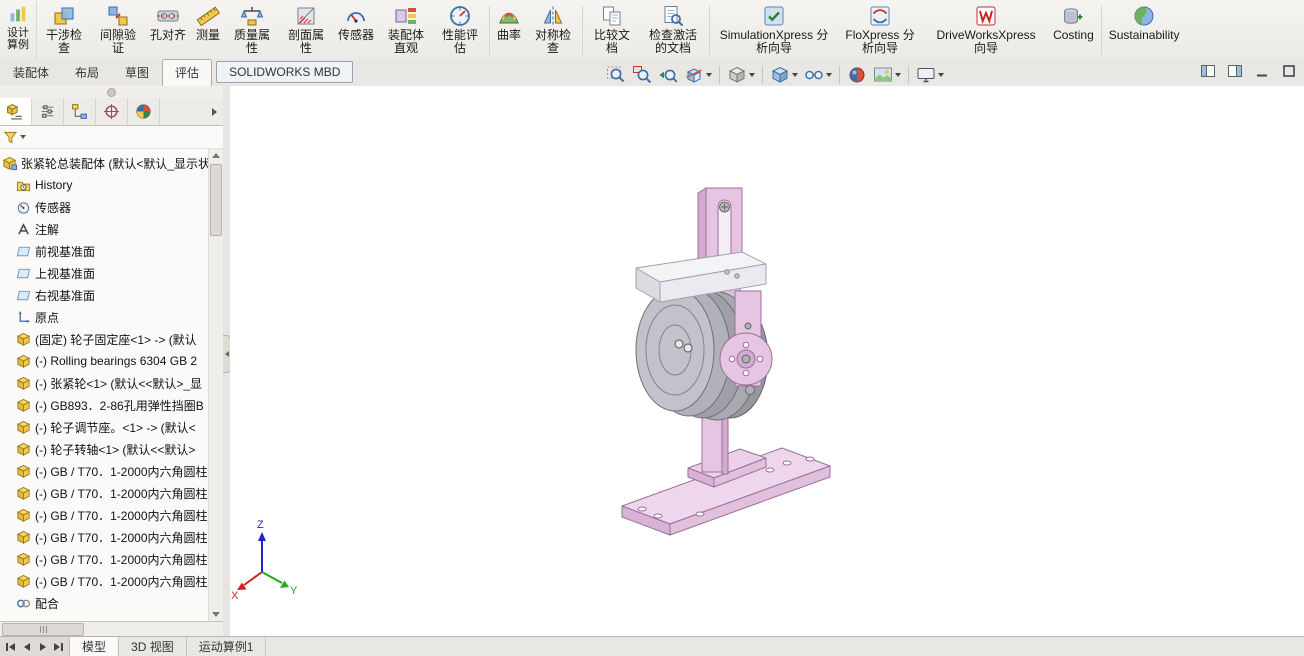 Image resolution: width=1304 pixels, height=656 pixels. I want to click on tab-solidworks-mbd: SOLIDWORKS MBD, so click(285, 72).